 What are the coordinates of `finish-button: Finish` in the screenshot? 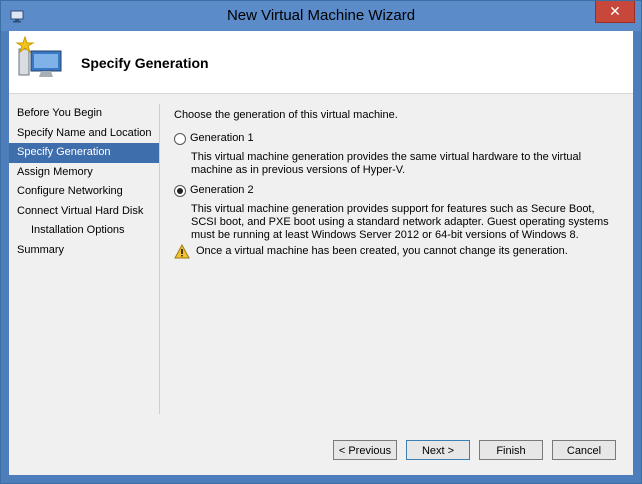 It's located at (511, 450).